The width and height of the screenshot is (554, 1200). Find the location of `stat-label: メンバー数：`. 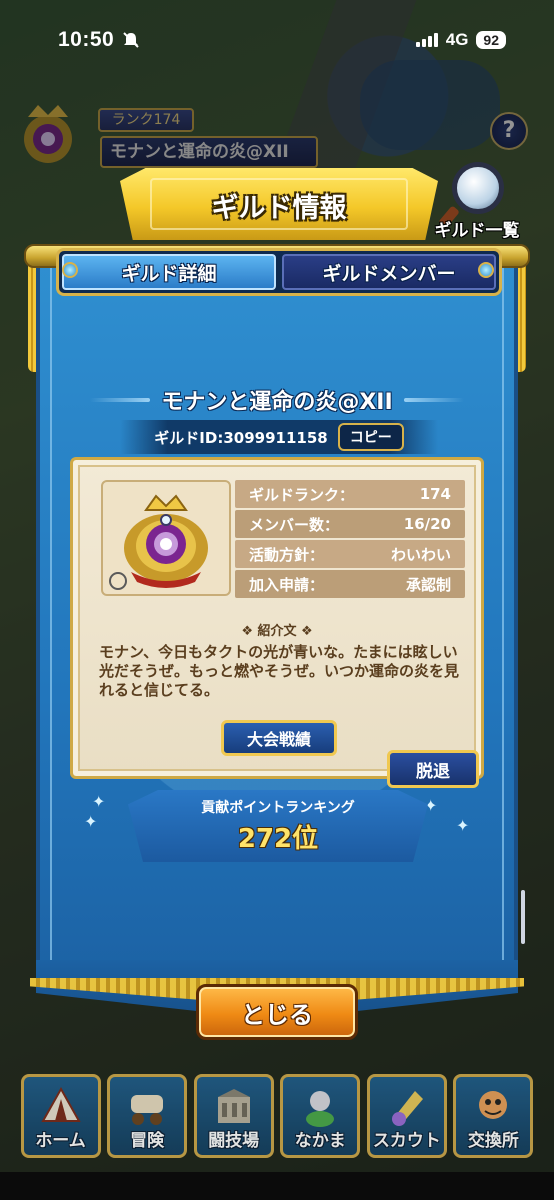

stat-label: メンバー数： is located at coordinates (294, 524).